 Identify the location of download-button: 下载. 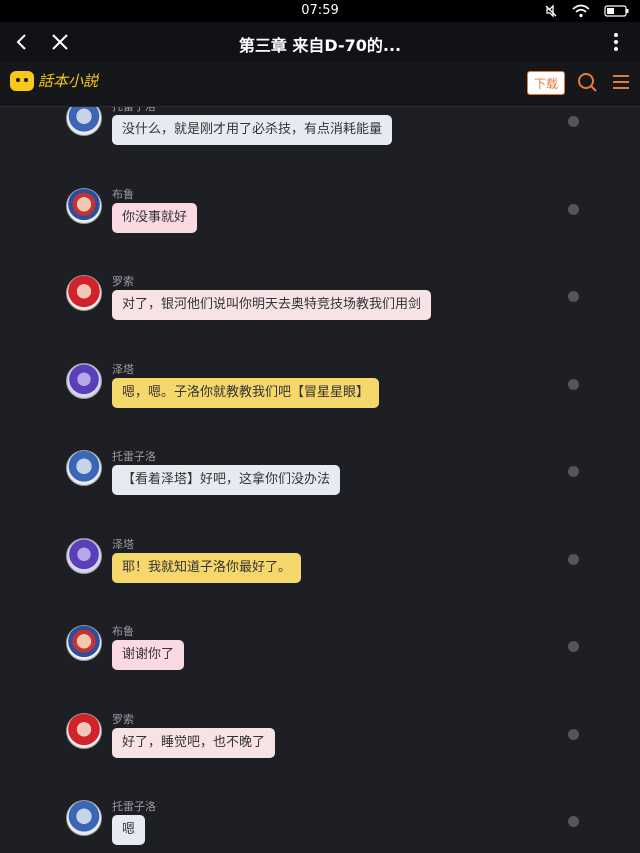
(546, 83).